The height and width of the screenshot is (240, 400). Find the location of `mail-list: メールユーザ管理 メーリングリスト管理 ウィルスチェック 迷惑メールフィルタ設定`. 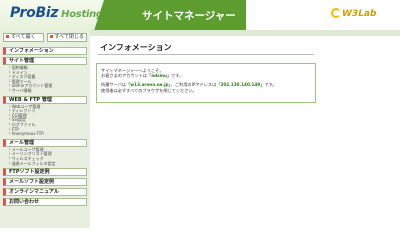

mail-list: メールユーザ管理 メーリングリスト管理 ウィルスチェック 迷惑メールフィルタ設定 is located at coordinates (45, 156).